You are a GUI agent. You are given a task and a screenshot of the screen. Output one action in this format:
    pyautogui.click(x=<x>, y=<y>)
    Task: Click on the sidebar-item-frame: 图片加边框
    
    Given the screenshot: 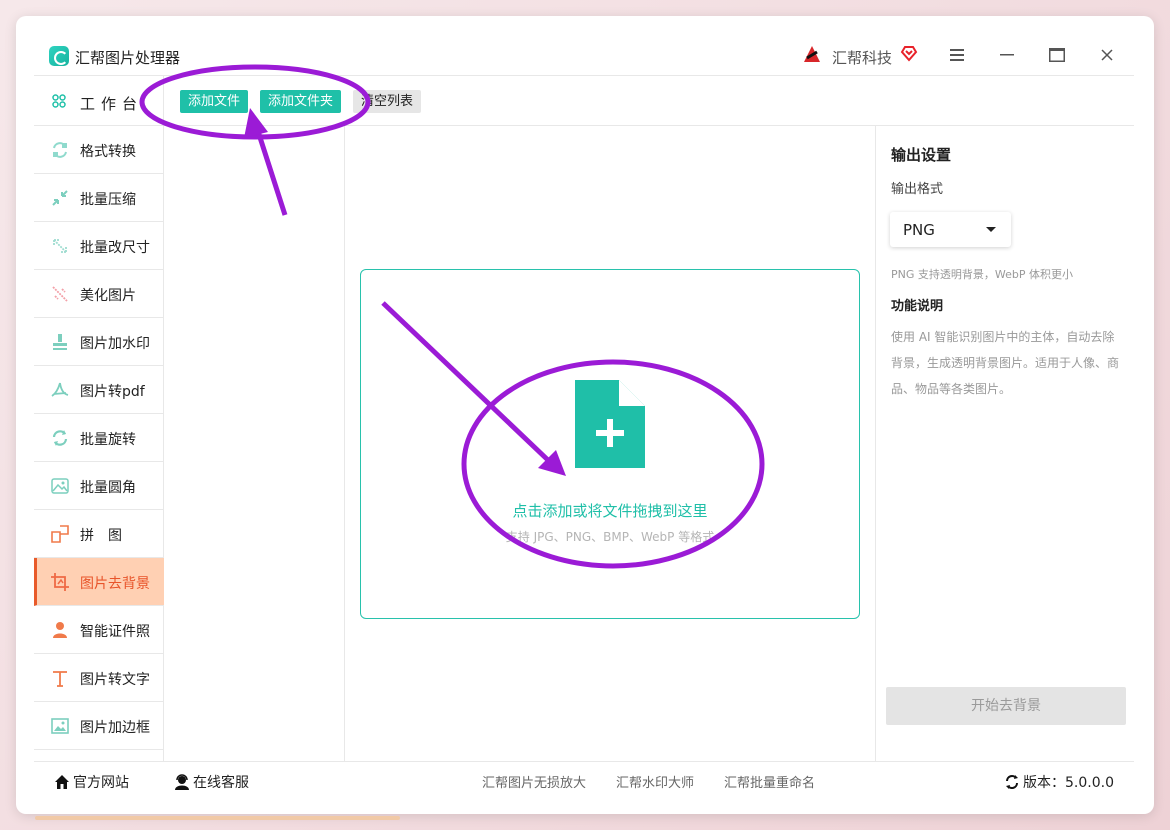 What is the action you would take?
    pyautogui.click(x=99, y=726)
    